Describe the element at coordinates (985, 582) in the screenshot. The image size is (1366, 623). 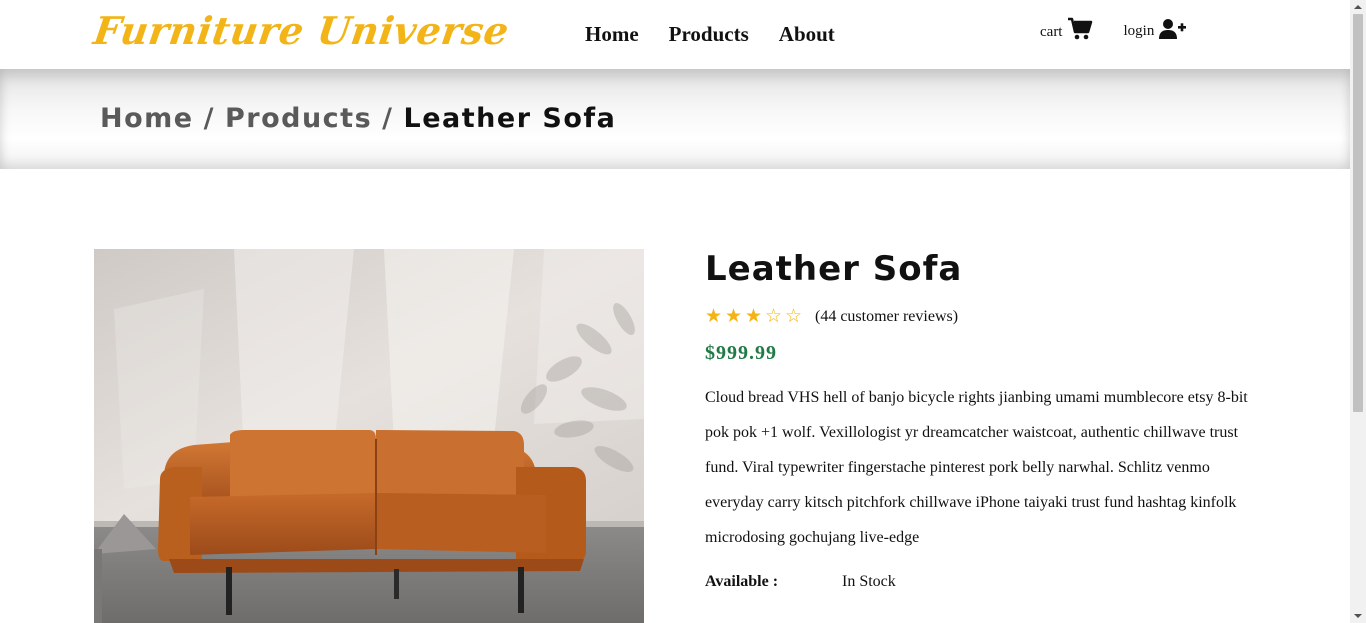
I see `availability-row: Available : In Stock` at that location.